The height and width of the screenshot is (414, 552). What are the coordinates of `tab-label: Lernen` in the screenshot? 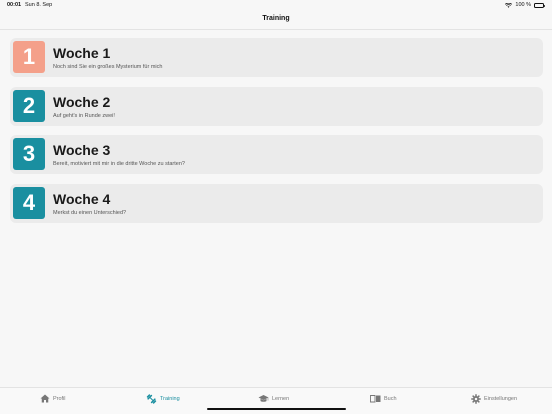 It's located at (281, 398).